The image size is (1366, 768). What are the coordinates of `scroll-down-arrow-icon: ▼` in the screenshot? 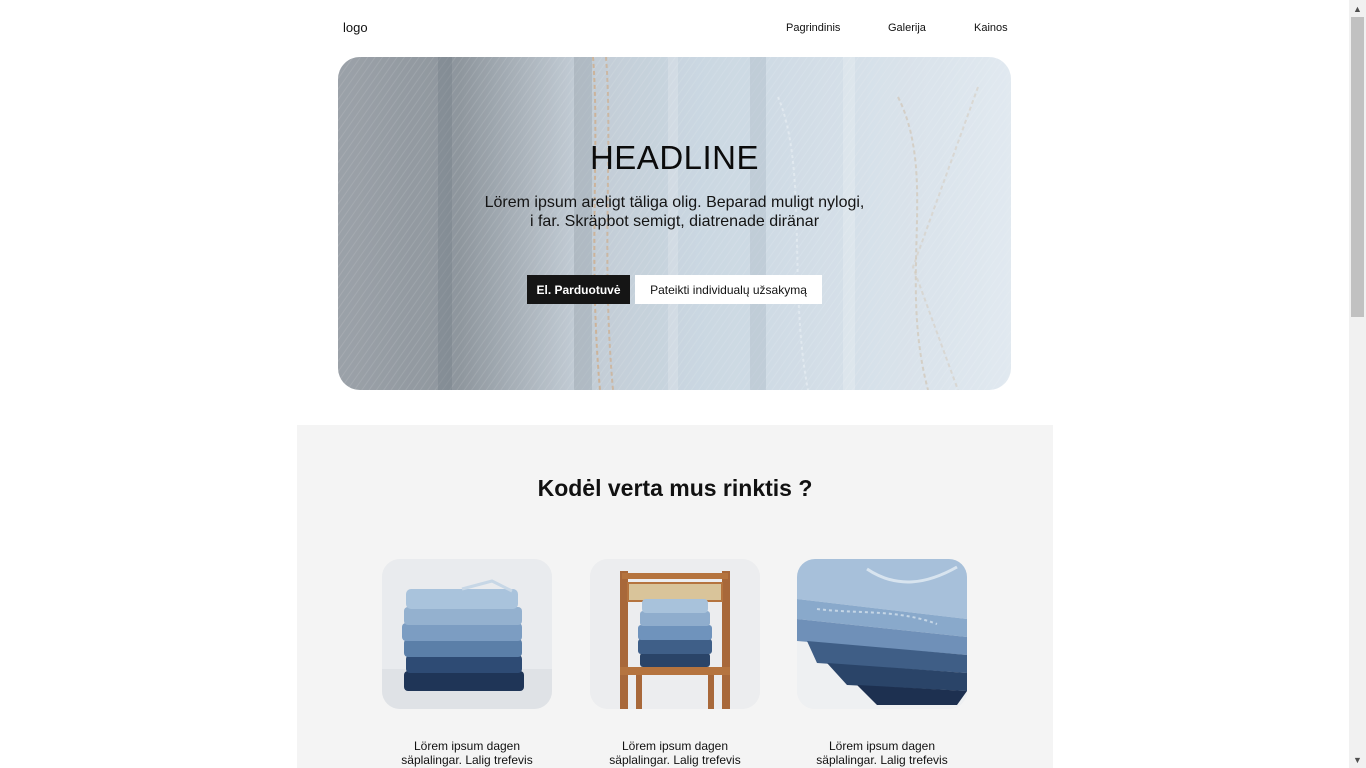 It's located at (1357, 759).